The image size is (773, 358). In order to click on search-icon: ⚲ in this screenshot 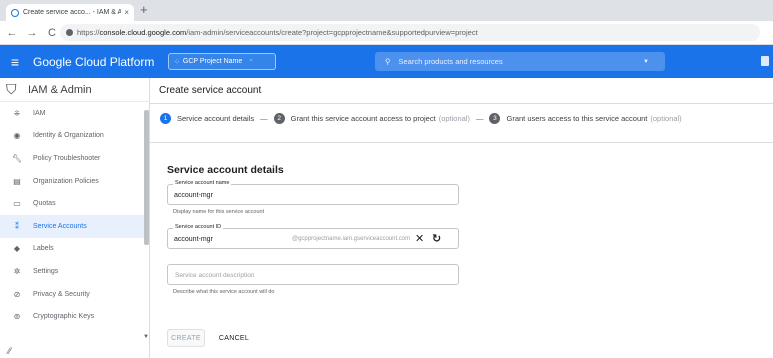, I will do `click(388, 61)`.